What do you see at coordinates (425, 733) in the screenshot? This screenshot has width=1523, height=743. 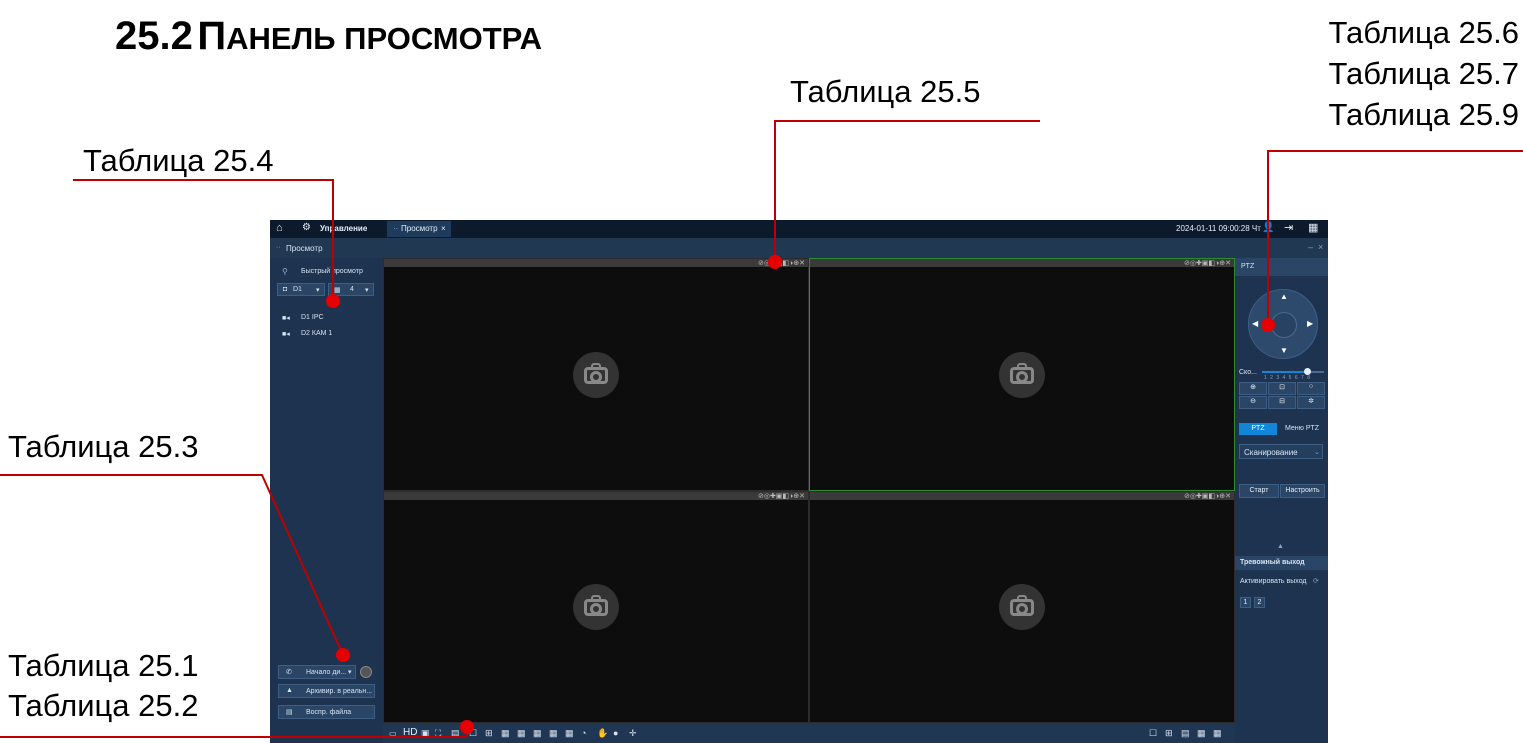 I see `bitrate-icon: ▣` at bounding box center [425, 733].